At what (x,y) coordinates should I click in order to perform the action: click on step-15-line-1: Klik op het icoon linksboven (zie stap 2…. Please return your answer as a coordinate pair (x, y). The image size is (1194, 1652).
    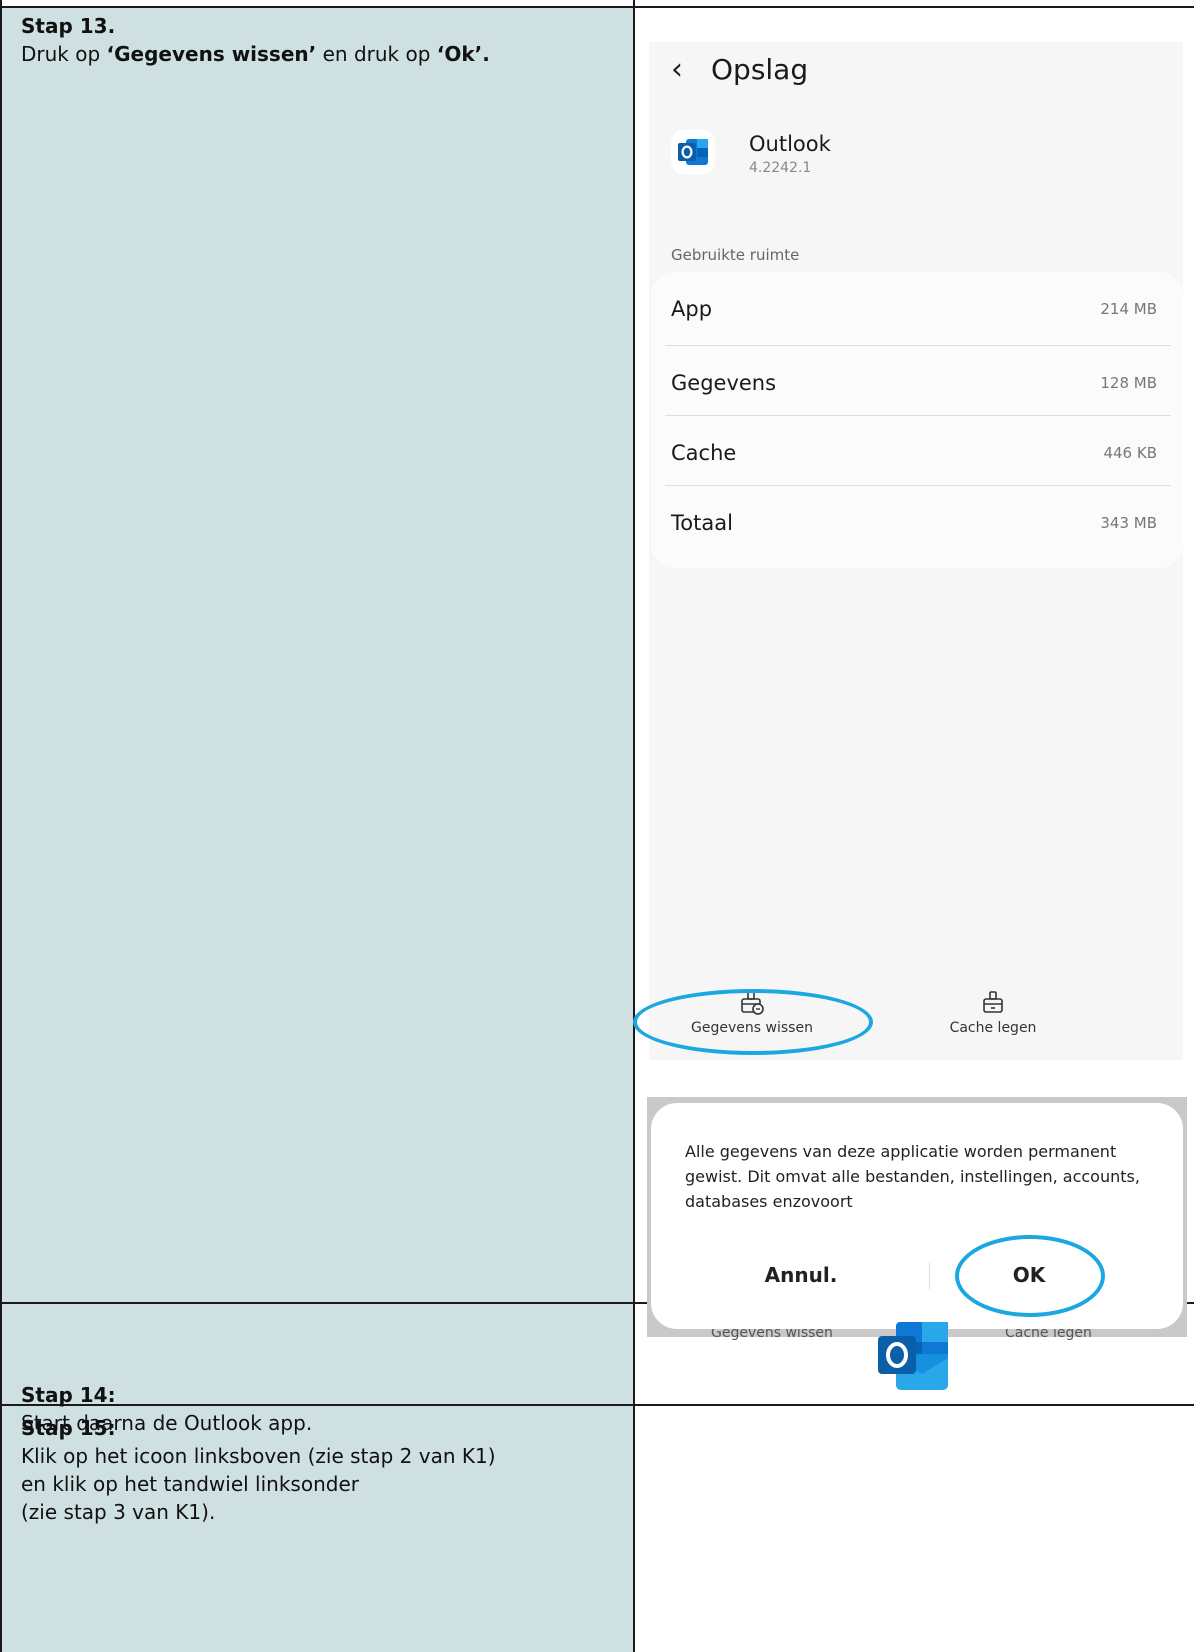
    Looking at the image, I should click on (258, 1456).